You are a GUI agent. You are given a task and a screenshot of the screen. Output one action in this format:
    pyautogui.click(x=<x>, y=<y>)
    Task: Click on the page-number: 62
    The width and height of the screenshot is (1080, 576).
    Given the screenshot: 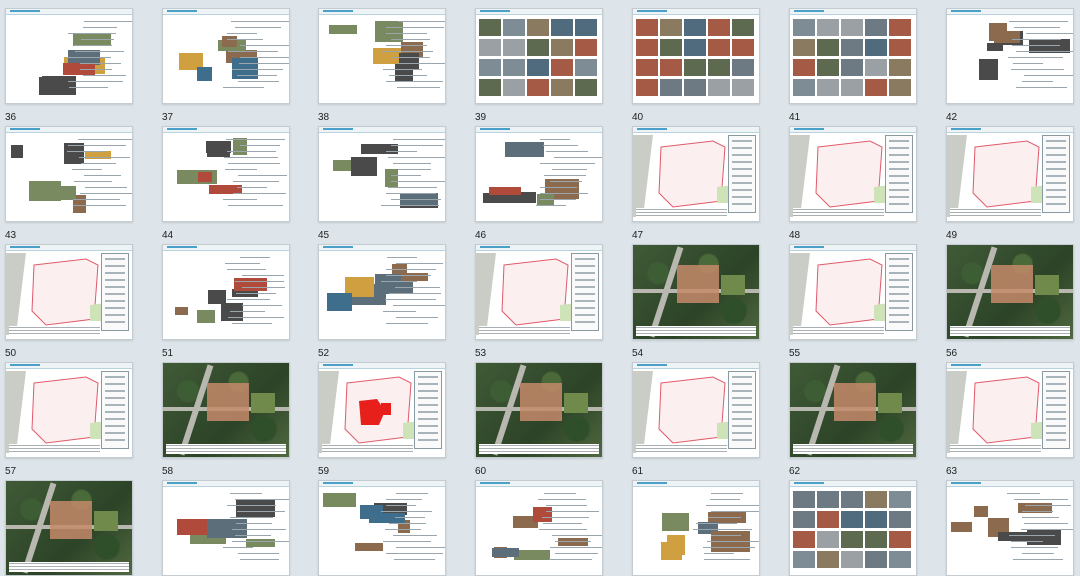 What is the action you would take?
    pyautogui.click(x=795, y=471)
    